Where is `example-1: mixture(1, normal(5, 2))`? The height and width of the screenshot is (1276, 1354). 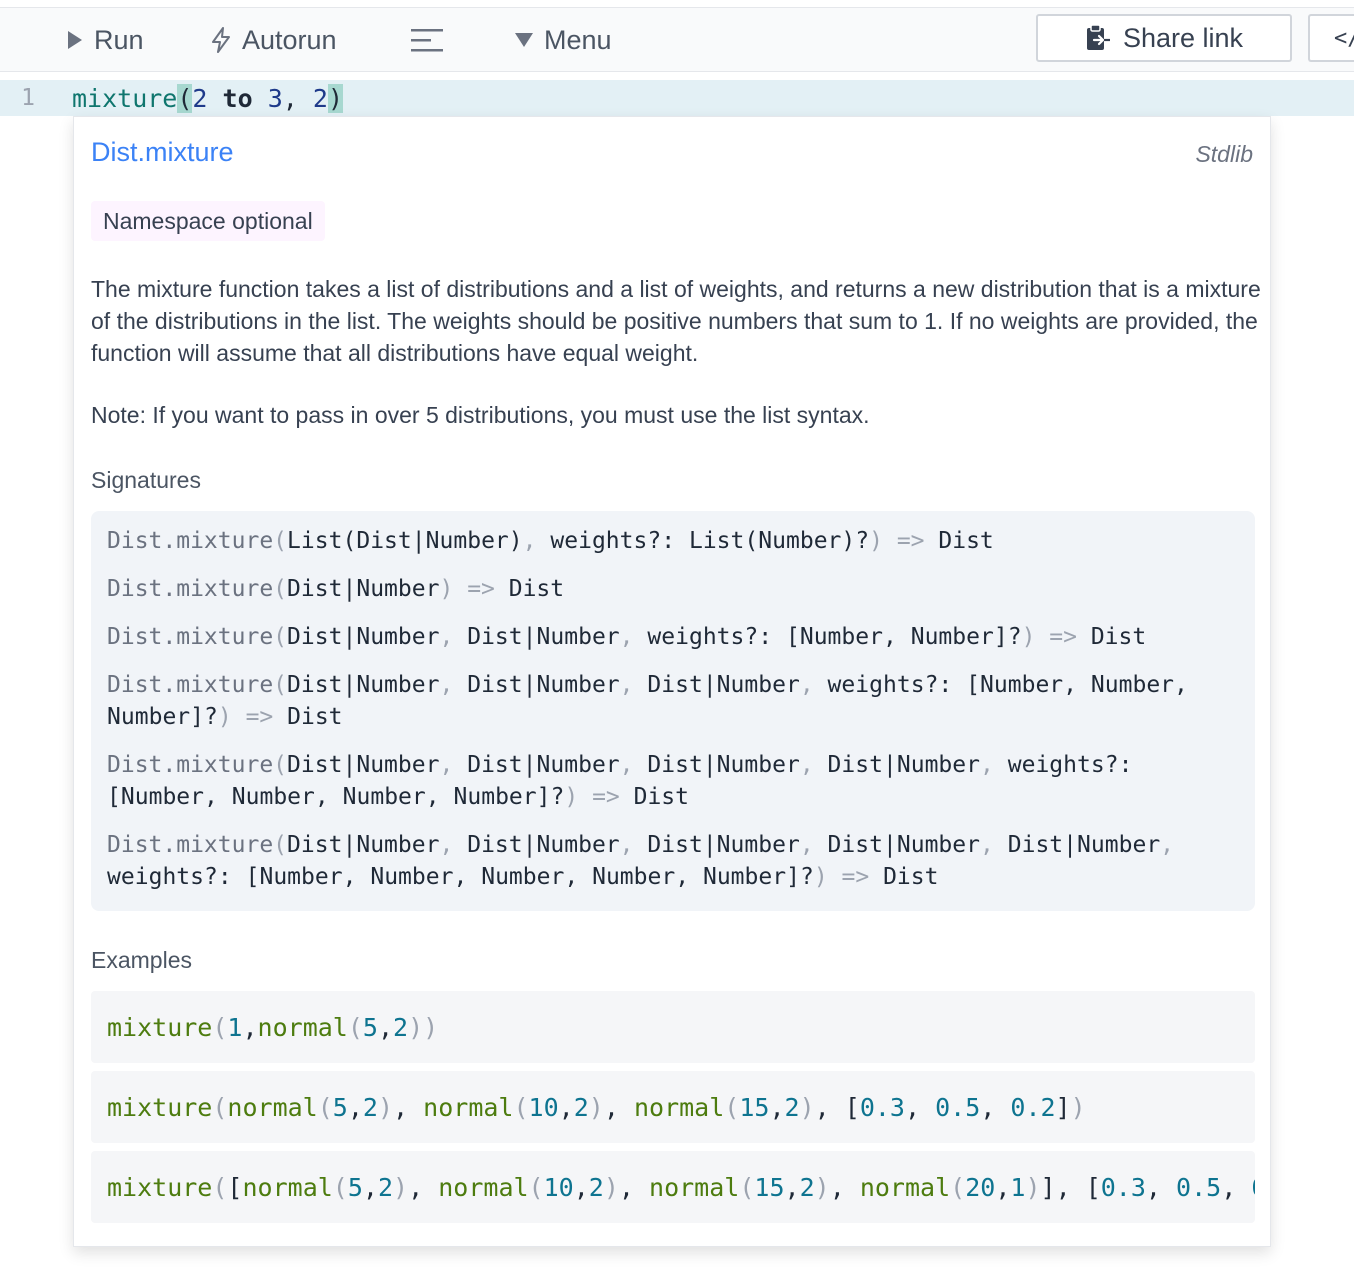
example-1: mixture(1, normal(5, 2)) is located at coordinates (673, 1027).